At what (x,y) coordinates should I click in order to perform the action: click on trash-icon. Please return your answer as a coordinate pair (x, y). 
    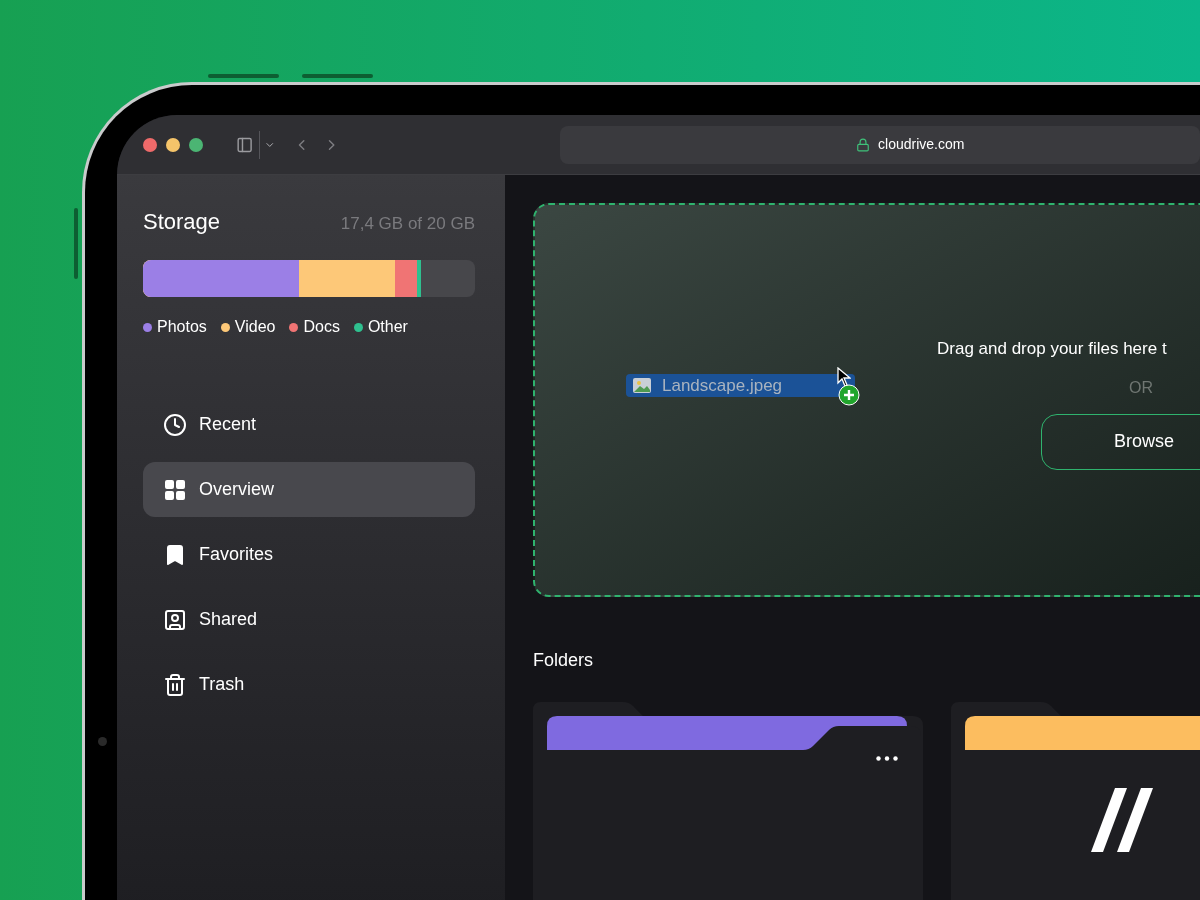
    Looking at the image, I should click on (175, 684).